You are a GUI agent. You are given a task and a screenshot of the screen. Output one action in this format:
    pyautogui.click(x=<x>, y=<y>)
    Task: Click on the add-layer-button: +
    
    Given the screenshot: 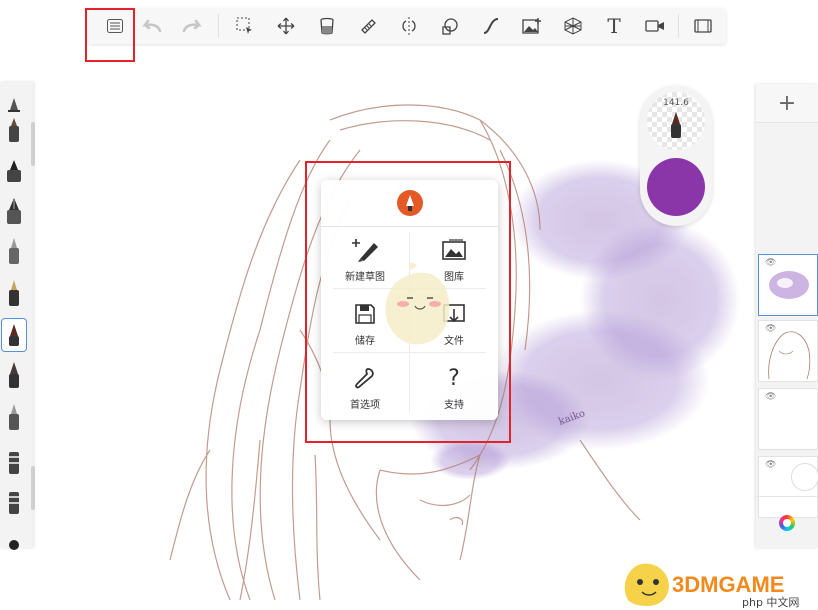 What is the action you would take?
    pyautogui.click(x=787, y=103)
    